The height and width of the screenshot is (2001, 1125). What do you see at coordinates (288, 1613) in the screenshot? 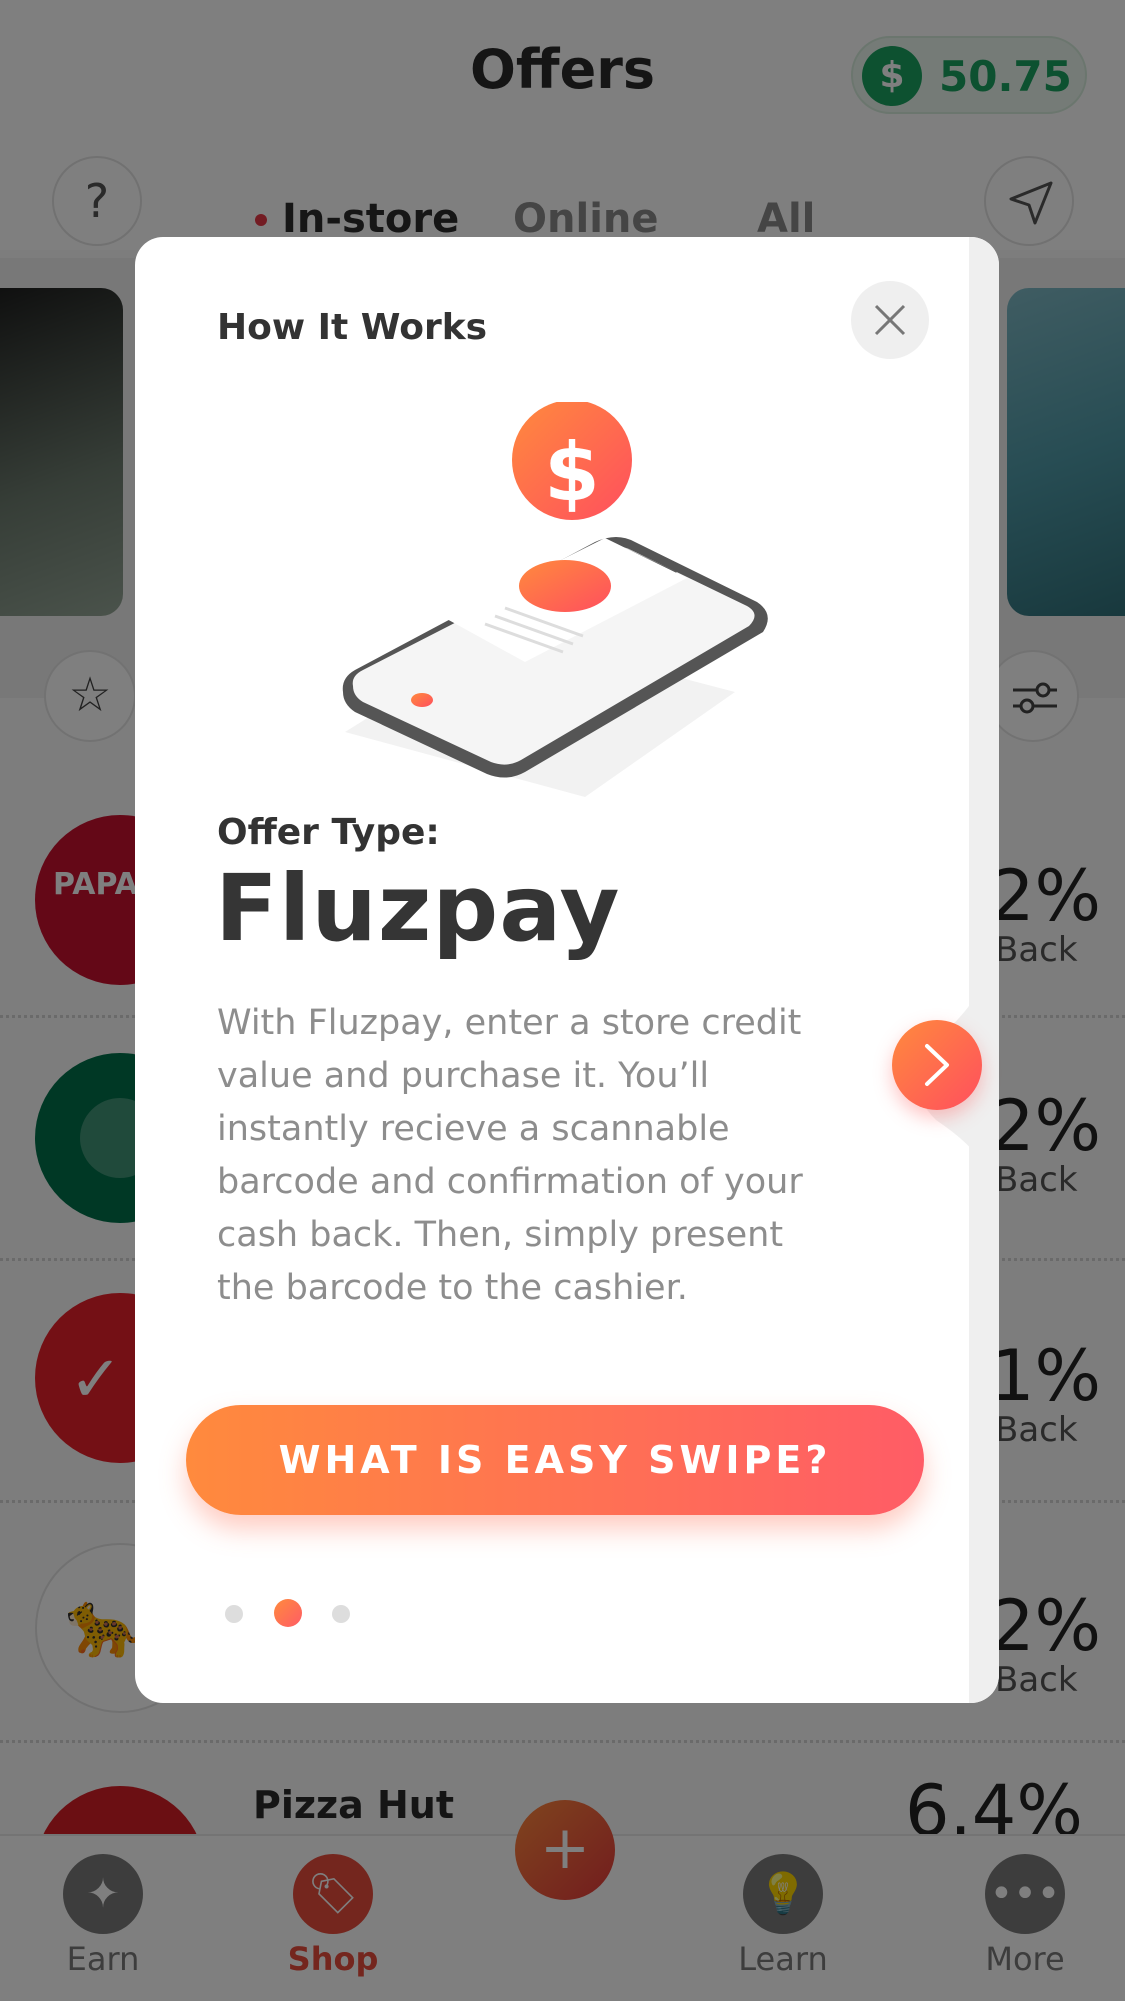
I see `page-dot-active` at bounding box center [288, 1613].